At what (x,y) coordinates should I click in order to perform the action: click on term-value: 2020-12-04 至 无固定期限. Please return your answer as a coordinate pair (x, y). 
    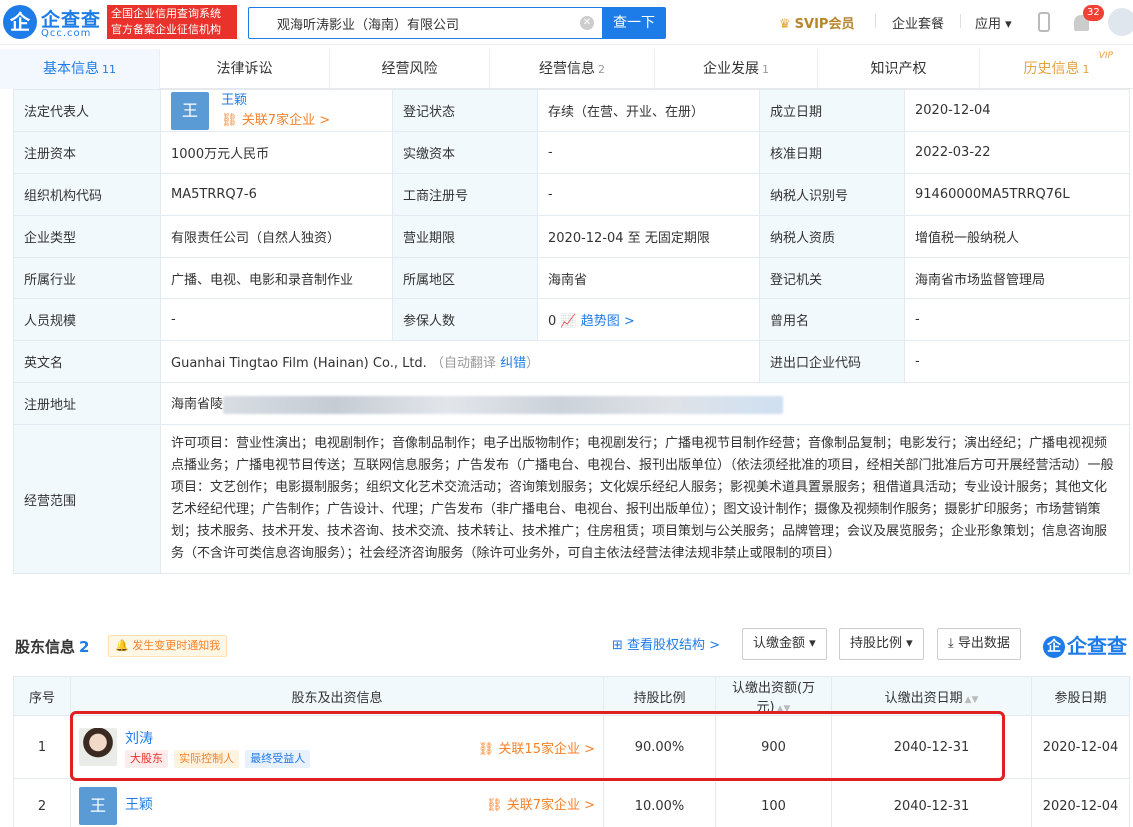
    Looking at the image, I should click on (648, 236).